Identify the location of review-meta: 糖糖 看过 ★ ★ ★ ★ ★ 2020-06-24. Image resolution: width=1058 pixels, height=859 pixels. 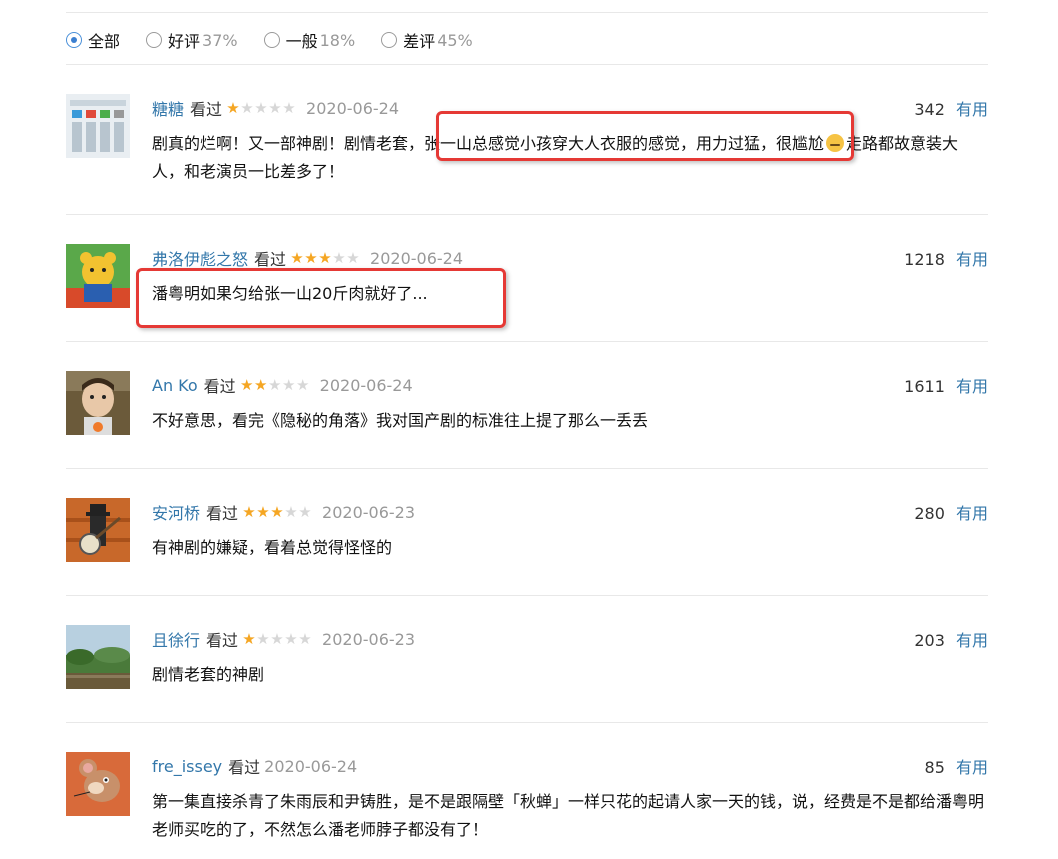
(275, 108).